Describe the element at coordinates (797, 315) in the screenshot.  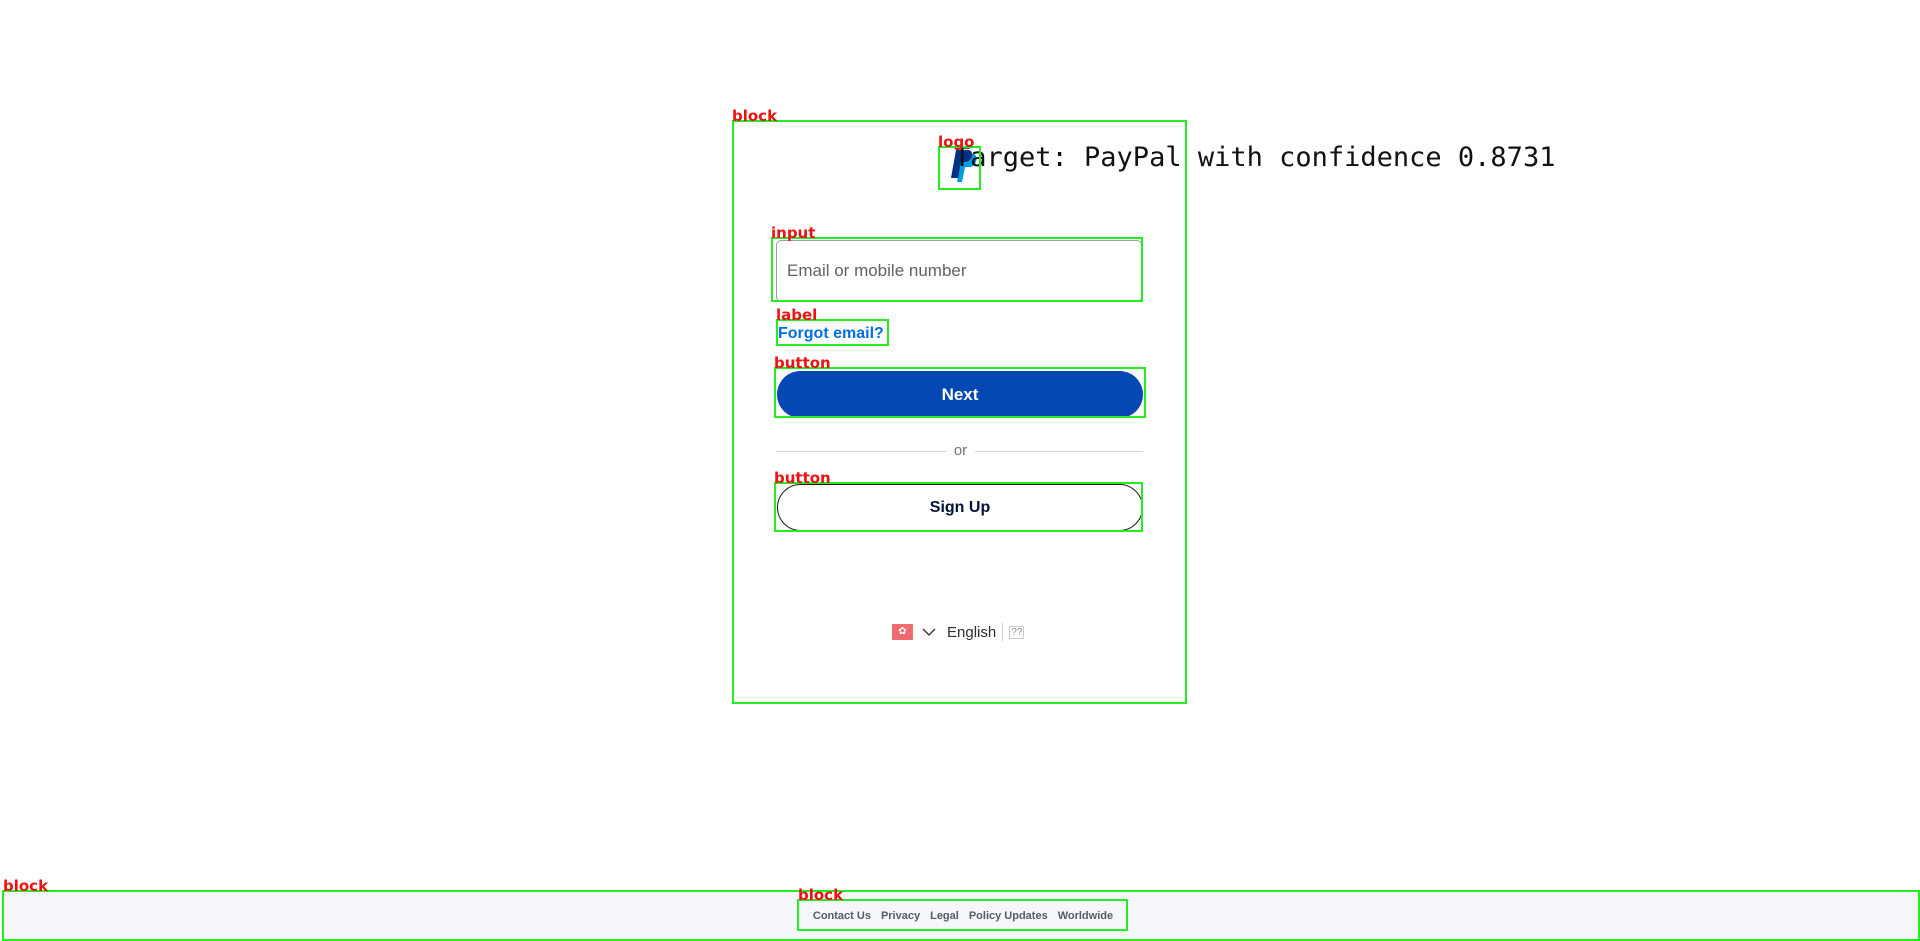
I see `annotation-label-forgot: label` at that location.